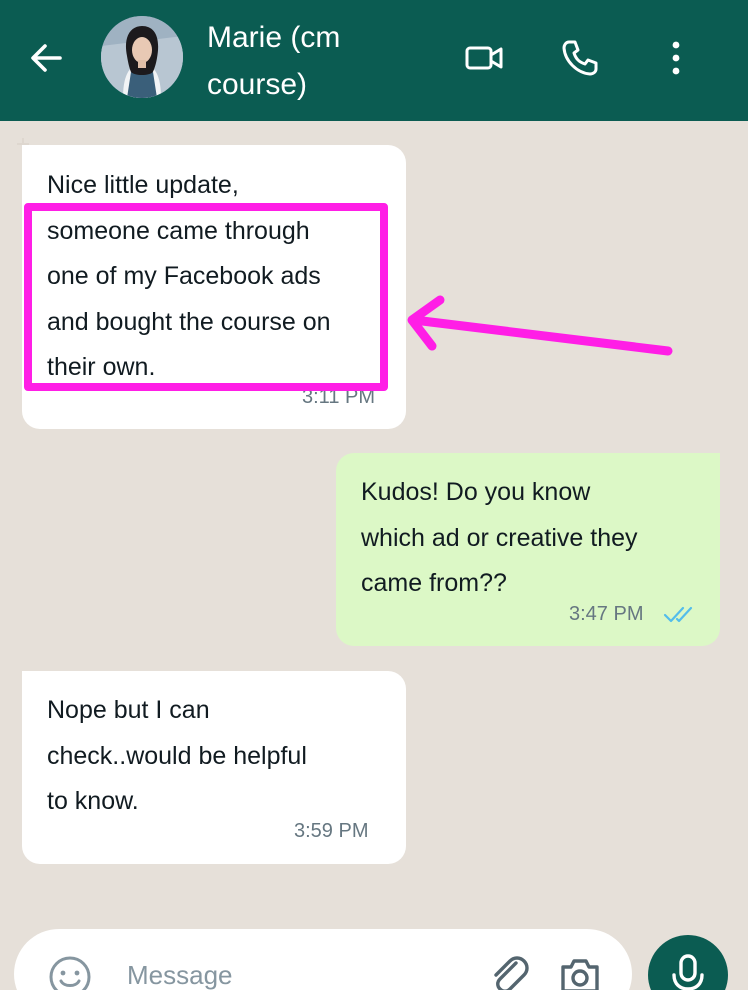 This screenshot has height=990, width=748. I want to click on message-time: 3:59 PM, so click(331, 831).